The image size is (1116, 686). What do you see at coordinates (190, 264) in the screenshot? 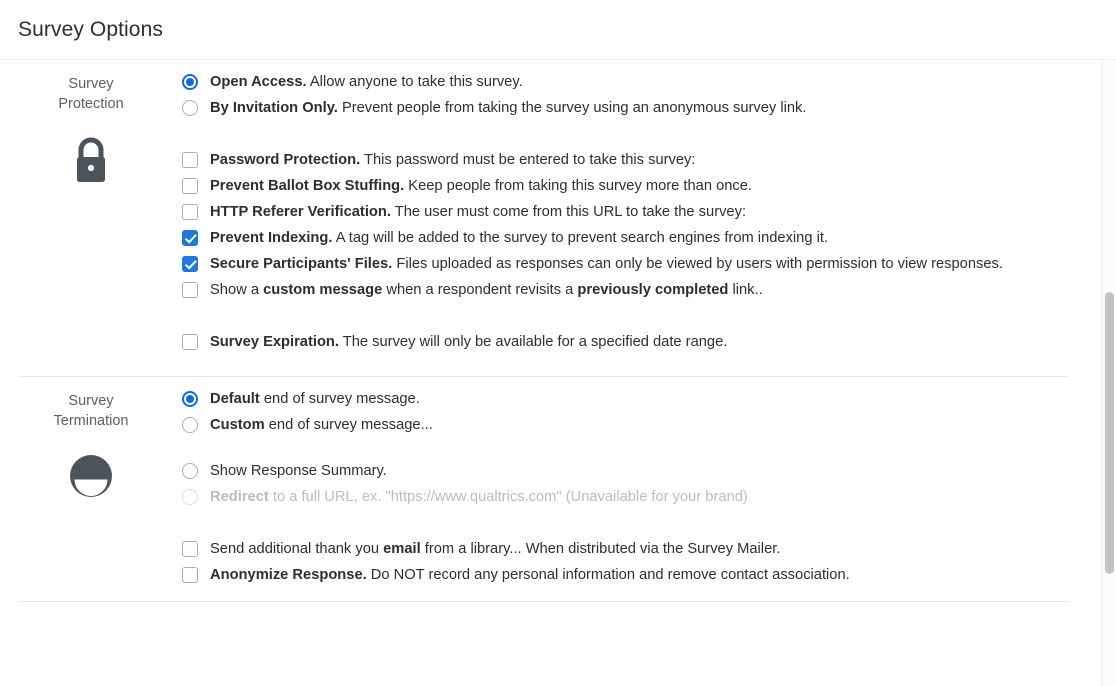
I see `checkbox-secure-participants-files` at bounding box center [190, 264].